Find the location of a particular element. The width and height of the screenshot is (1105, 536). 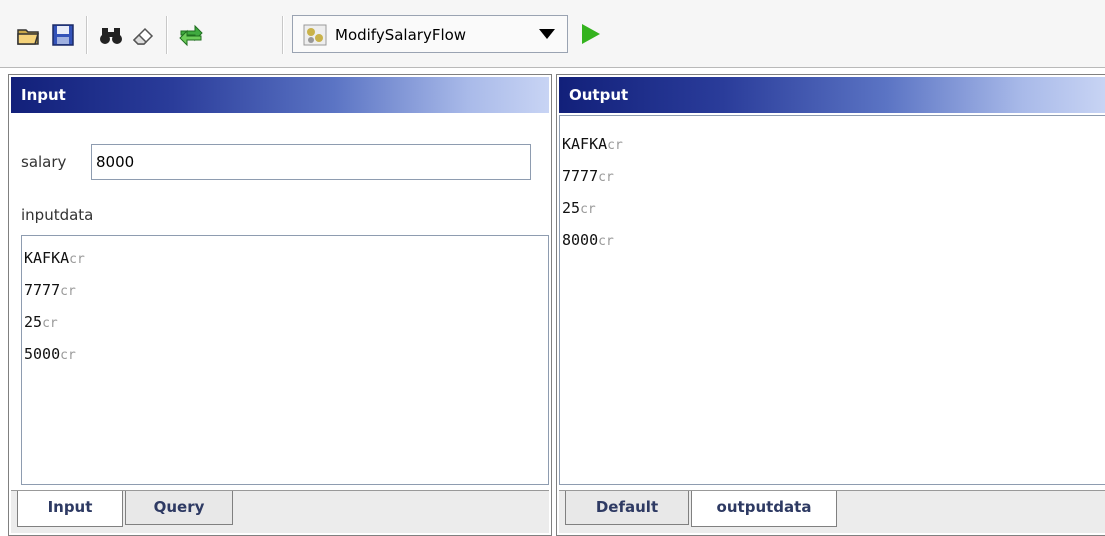

tab-outputdata: outputdata is located at coordinates (764, 509).